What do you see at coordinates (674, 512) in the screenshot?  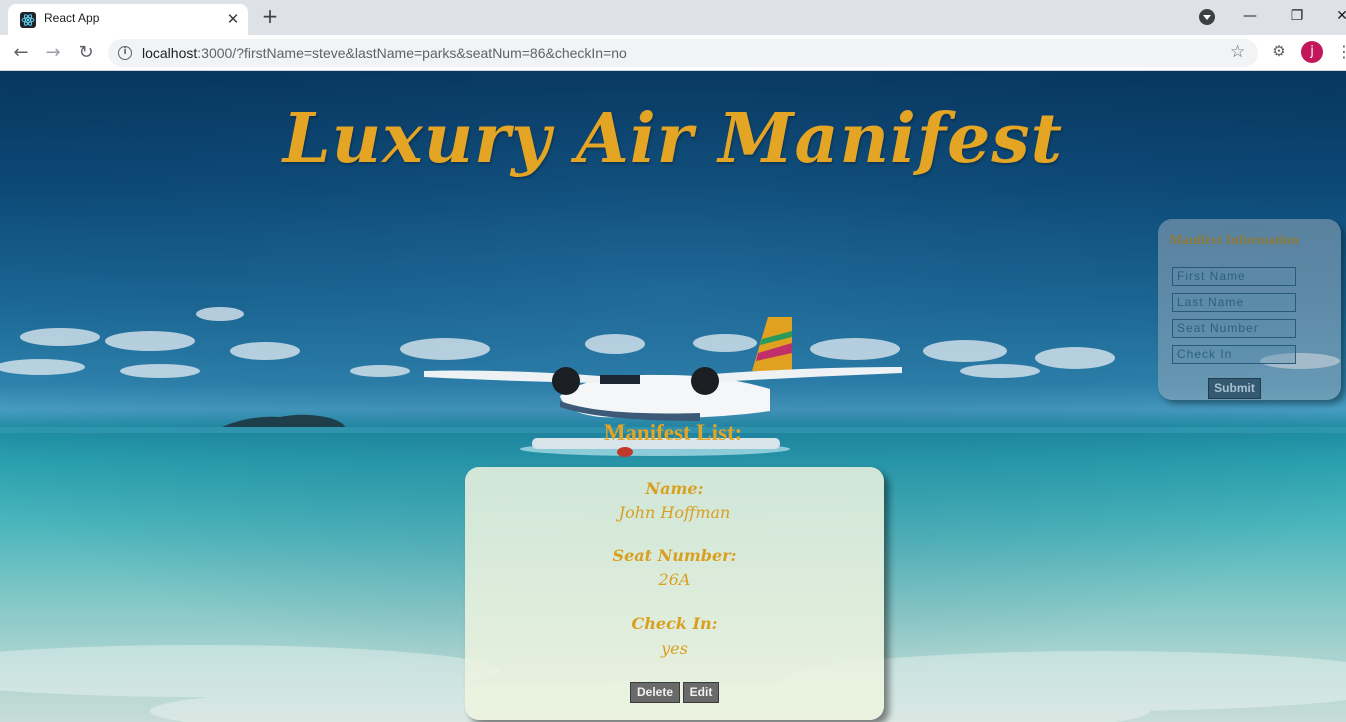 I see `passenger-name: John Hoffman` at bounding box center [674, 512].